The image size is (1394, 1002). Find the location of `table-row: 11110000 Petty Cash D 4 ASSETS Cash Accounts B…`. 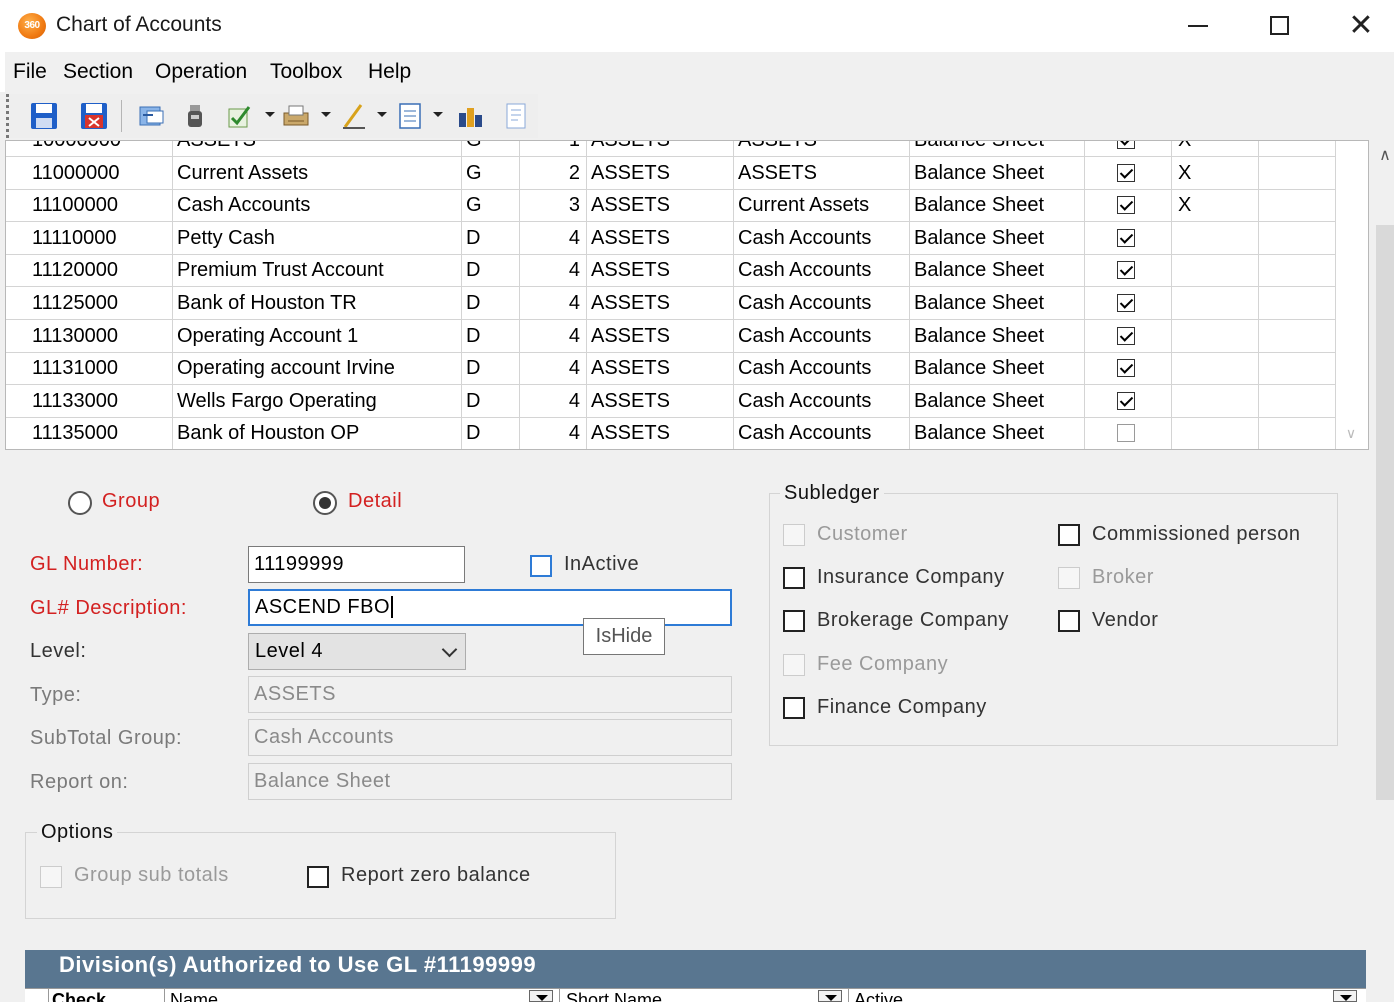

table-row: 11110000 Petty Cash D 4 ASSETS Cash Accounts B… is located at coordinates (671, 238).